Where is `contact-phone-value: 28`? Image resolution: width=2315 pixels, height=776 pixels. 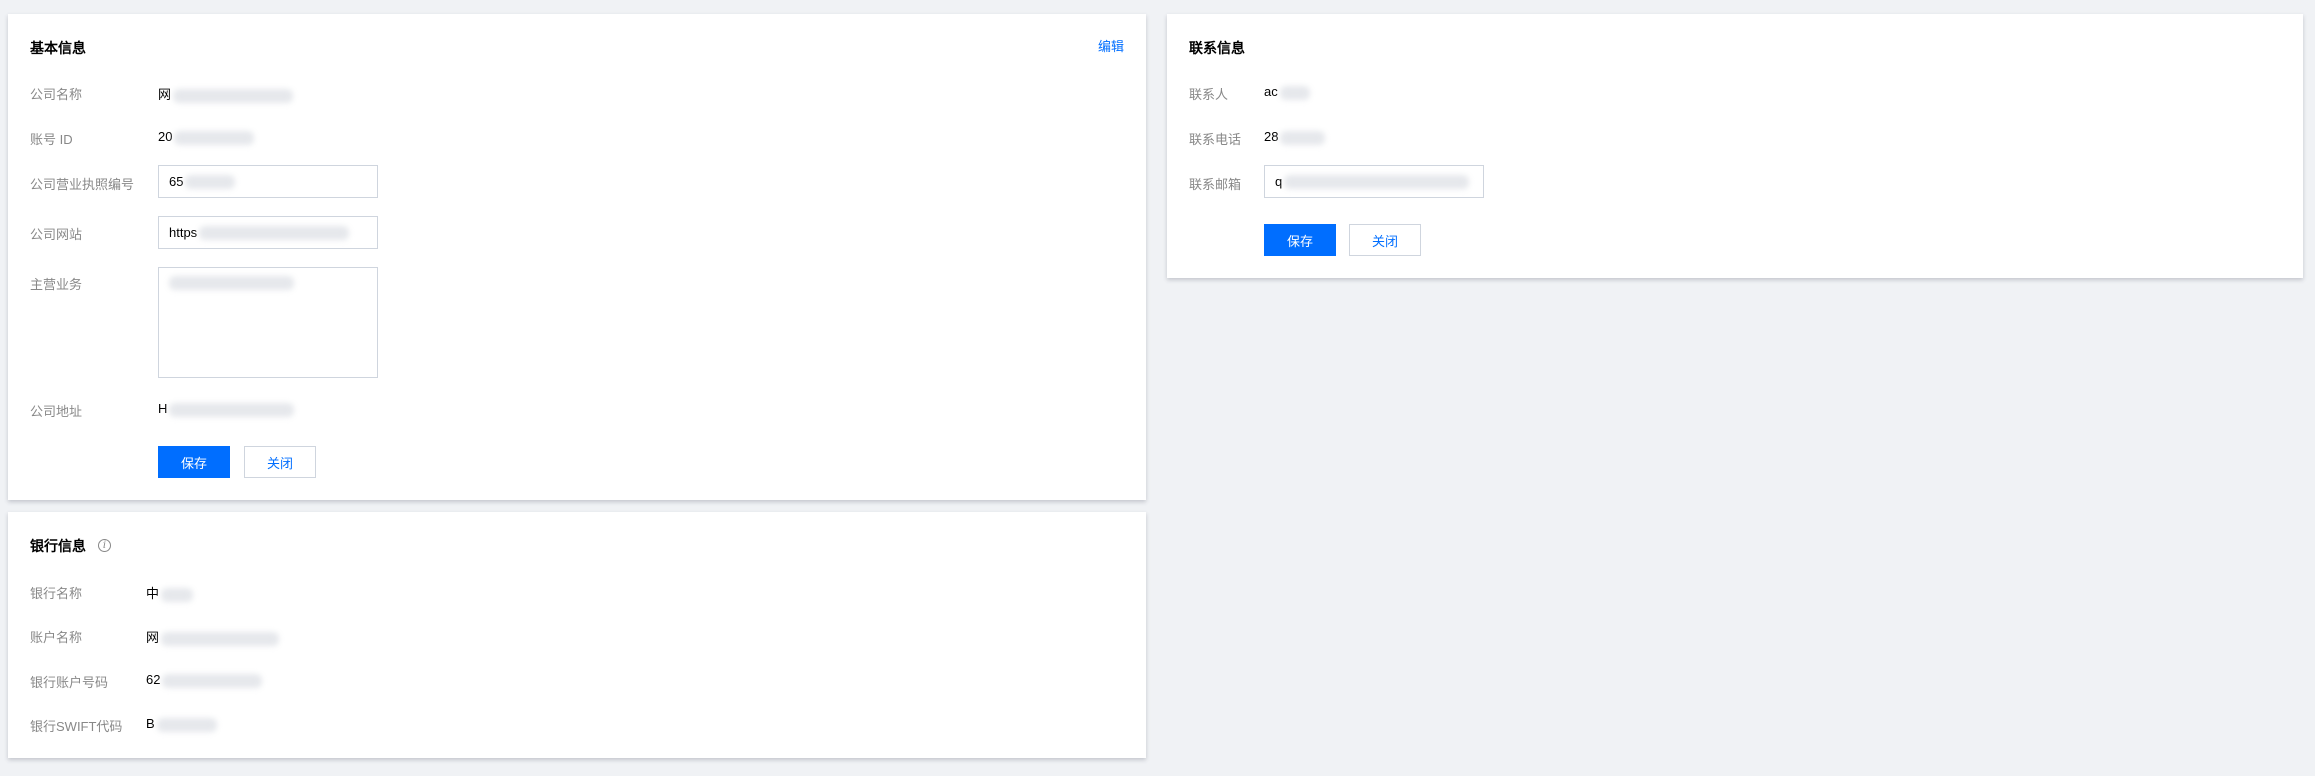
contact-phone-value: 28 is located at coordinates (1295, 137).